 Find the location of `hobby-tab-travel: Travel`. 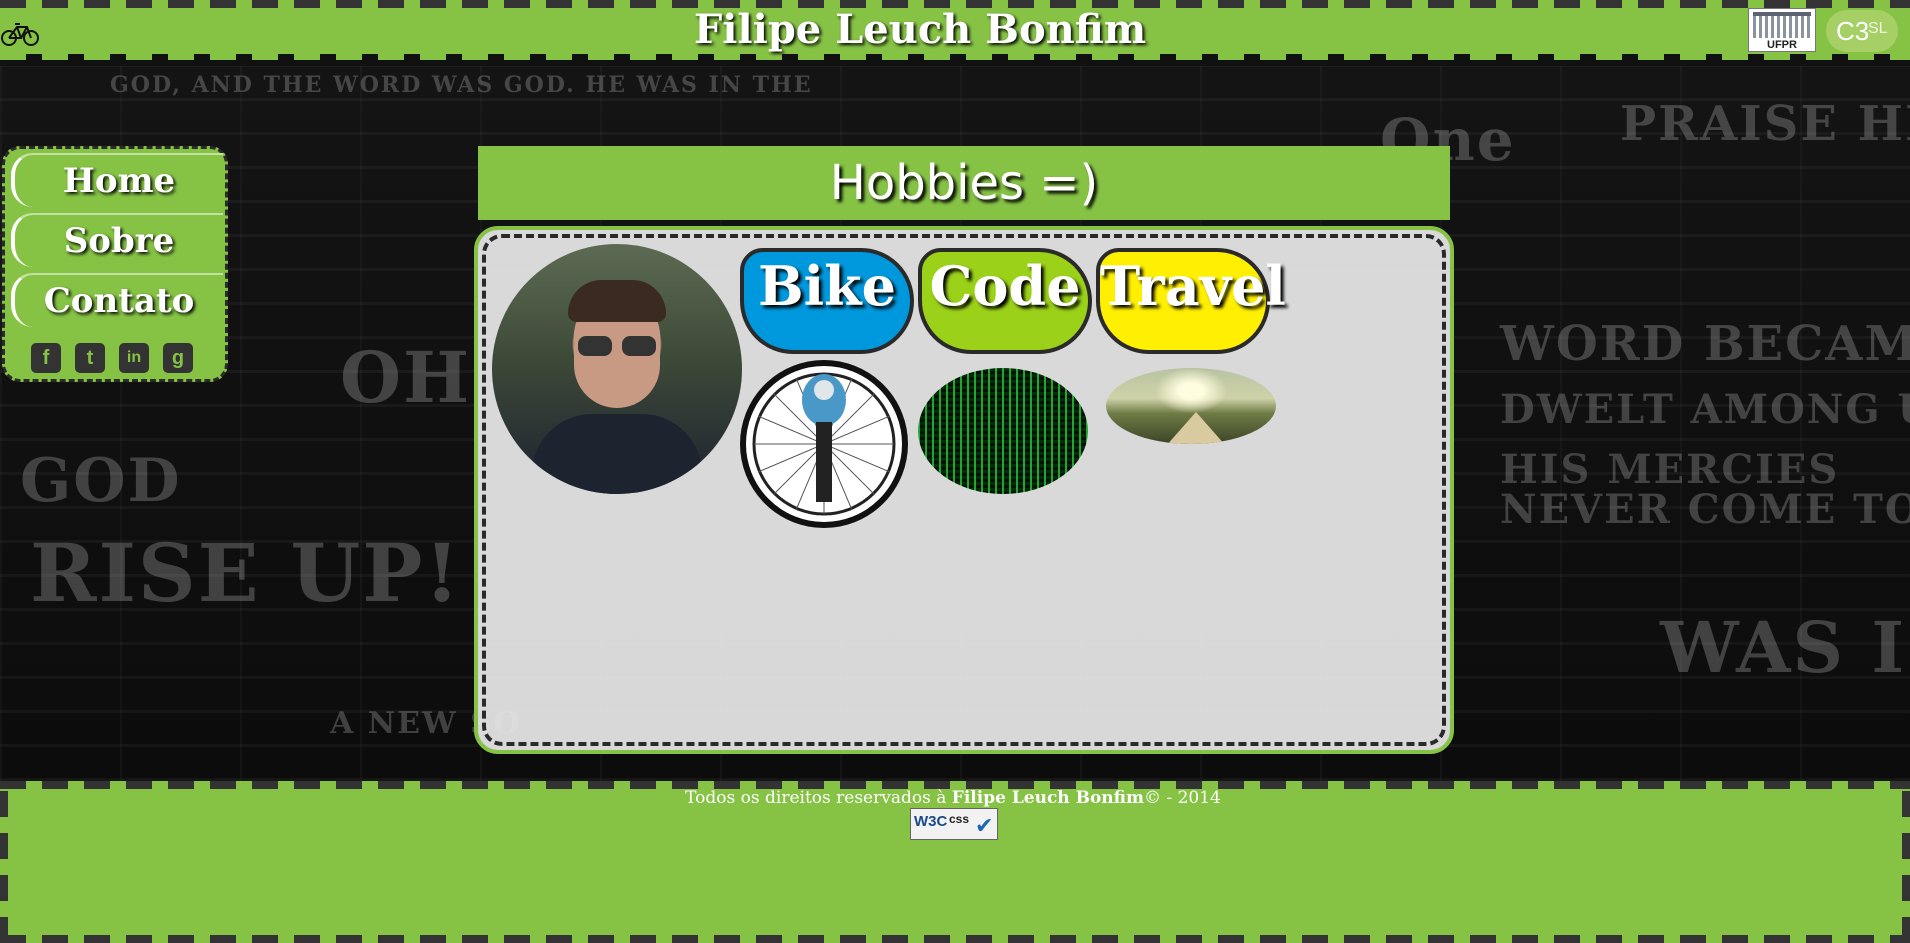

hobby-tab-travel: Travel is located at coordinates (1191, 301).